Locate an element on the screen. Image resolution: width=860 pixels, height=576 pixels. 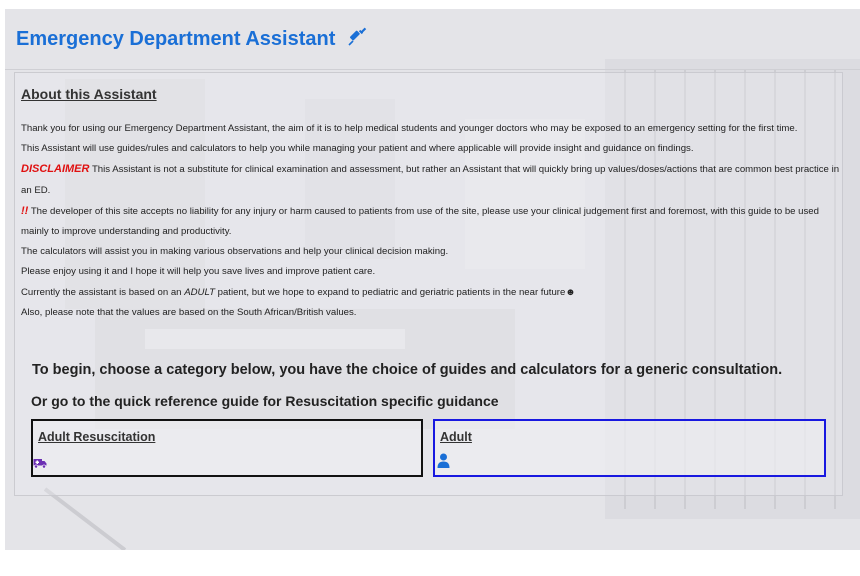
page-title-text: Emergency Department Assistant is located at coordinates (176, 39).